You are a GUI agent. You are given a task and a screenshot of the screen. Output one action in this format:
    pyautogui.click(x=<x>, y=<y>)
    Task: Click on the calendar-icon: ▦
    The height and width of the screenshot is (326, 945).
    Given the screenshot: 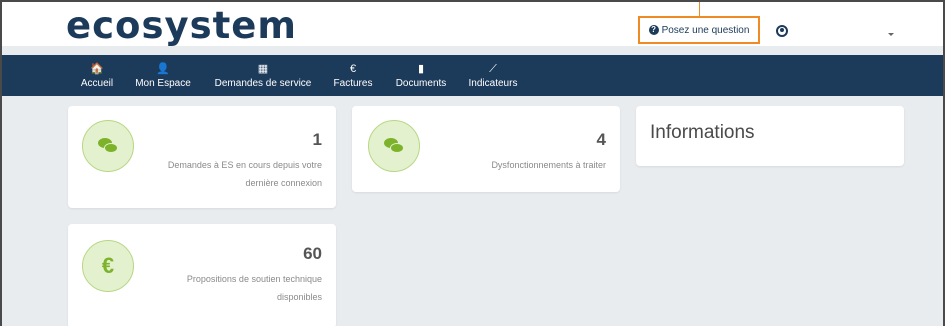 What is the action you would take?
    pyautogui.click(x=263, y=68)
    